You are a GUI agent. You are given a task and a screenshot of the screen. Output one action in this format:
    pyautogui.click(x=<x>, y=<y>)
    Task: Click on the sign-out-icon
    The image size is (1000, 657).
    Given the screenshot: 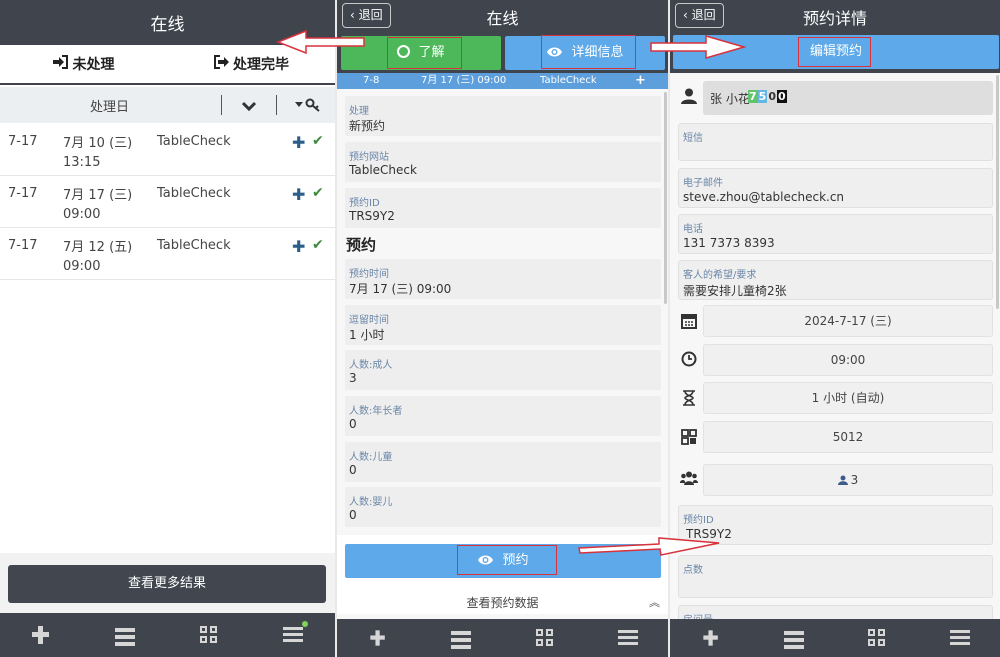 What is the action you would take?
    pyautogui.click(x=221, y=66)
    